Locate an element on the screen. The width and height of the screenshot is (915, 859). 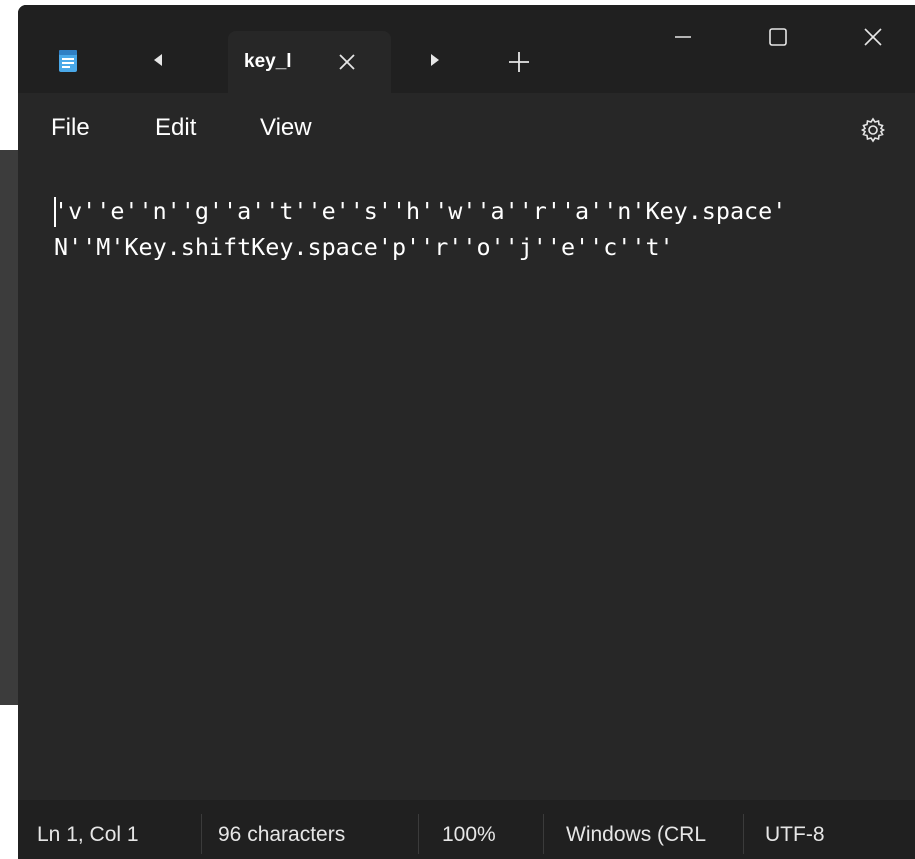
caret-right-icon is located at coordinates (435, 60).